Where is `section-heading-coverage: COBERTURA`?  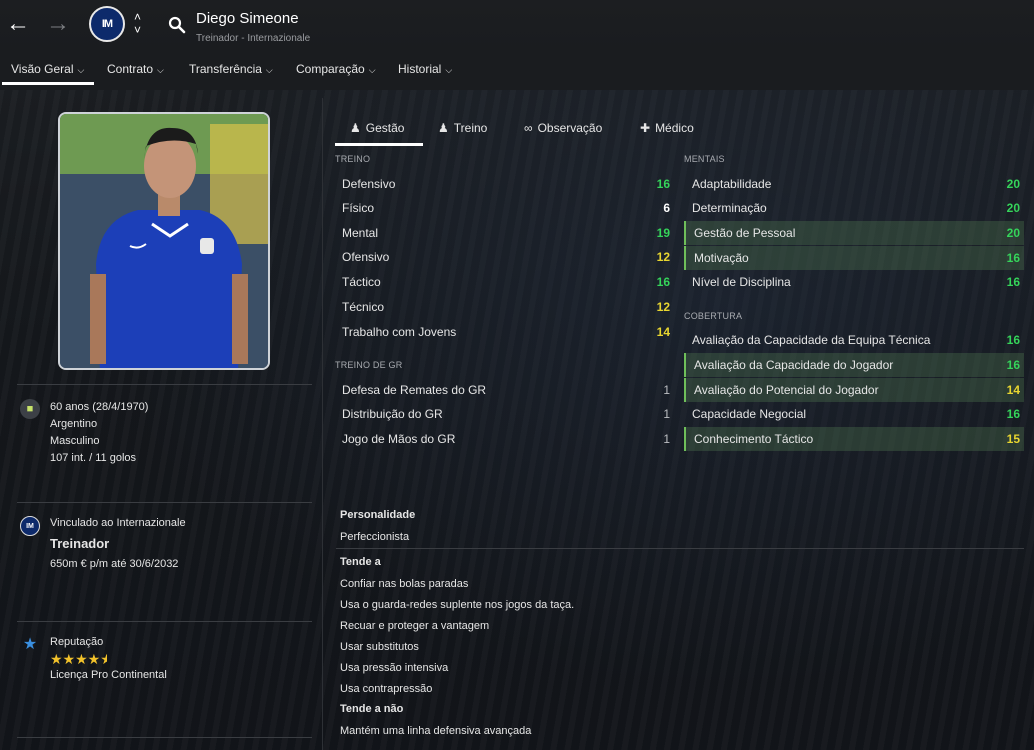
section-heading-coverage: COBERTURA is located at coordinates (713, 316).